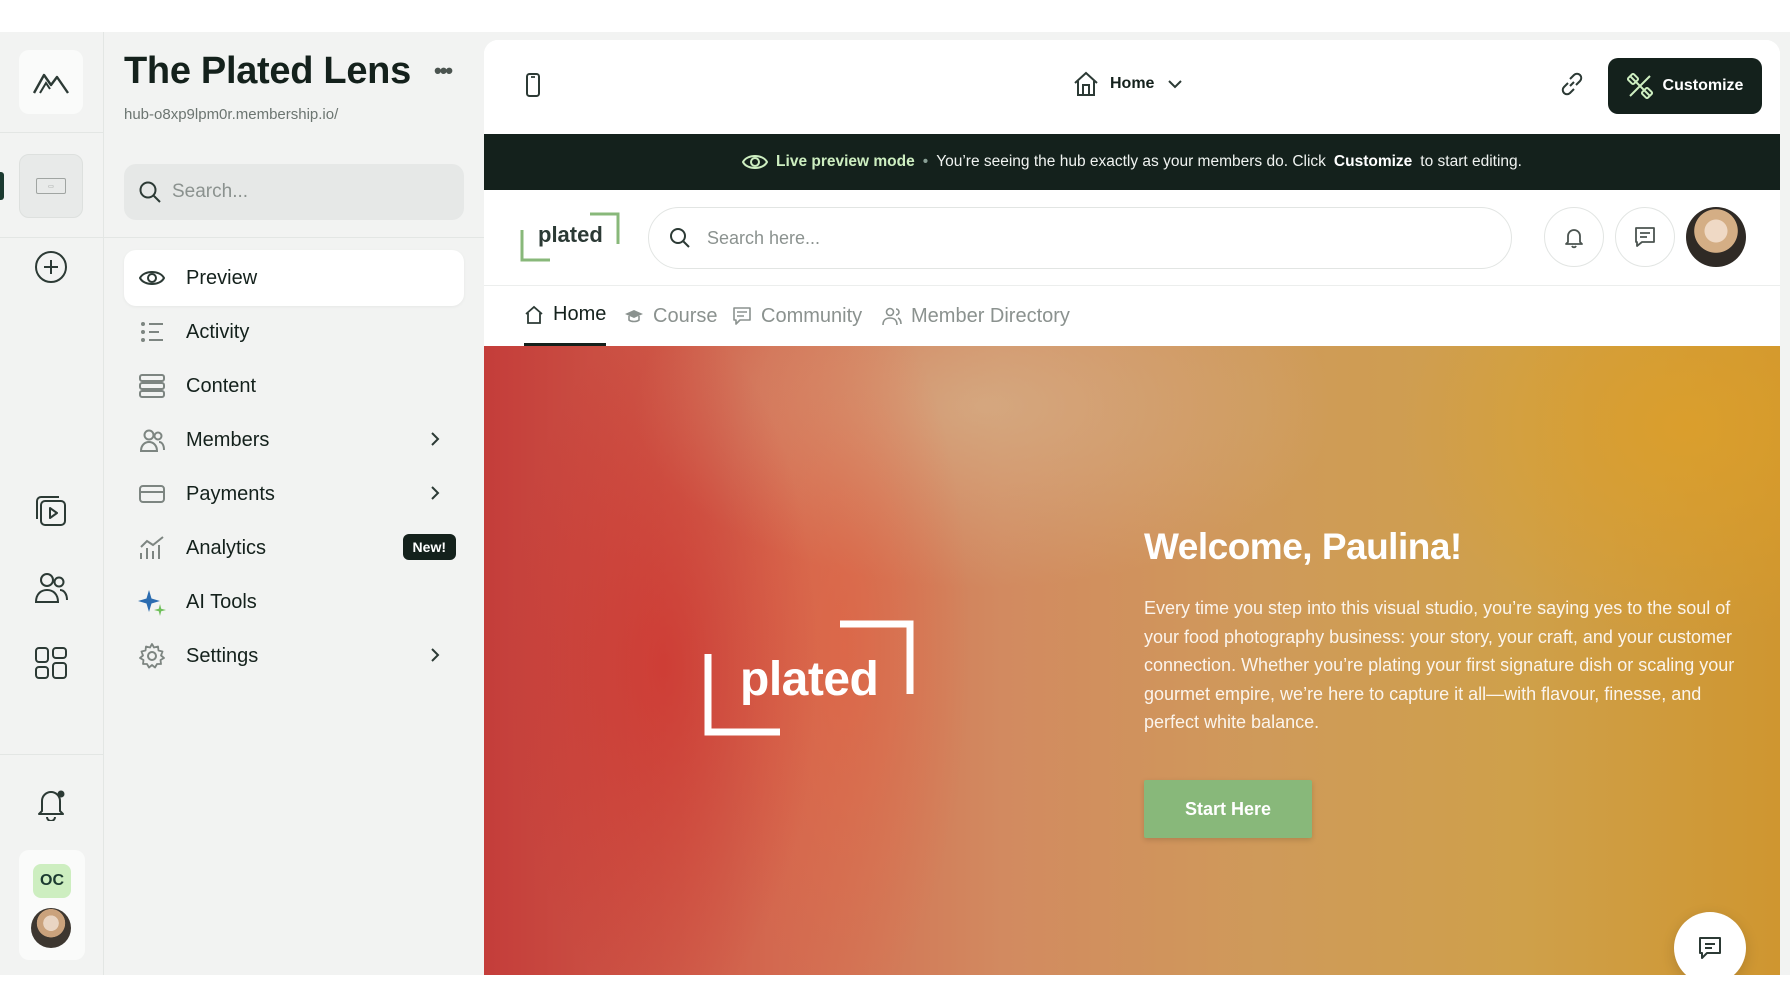  What do you see at coordinates (226, 547) in the screenshot?
I see `sidebar-item-label: Analytics` at bounding box center [226, 547].